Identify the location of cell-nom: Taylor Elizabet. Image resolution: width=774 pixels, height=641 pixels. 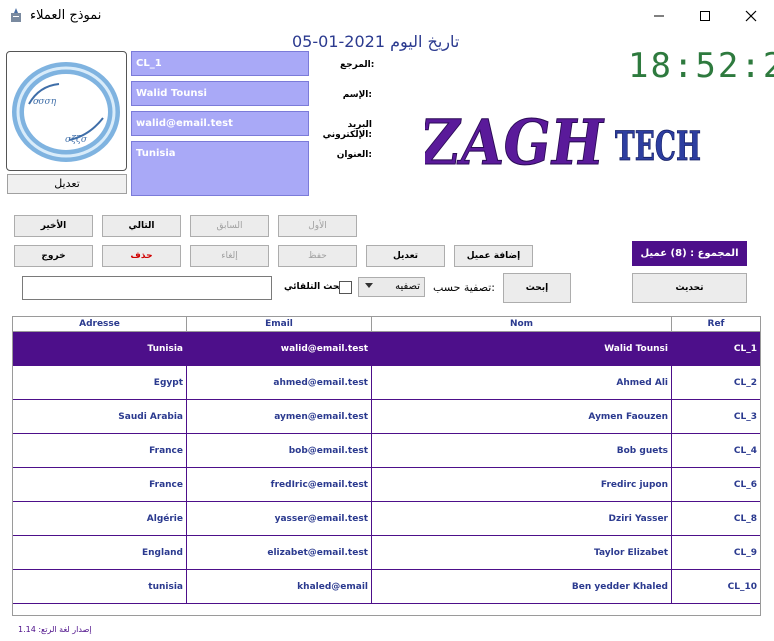
(522, 553).